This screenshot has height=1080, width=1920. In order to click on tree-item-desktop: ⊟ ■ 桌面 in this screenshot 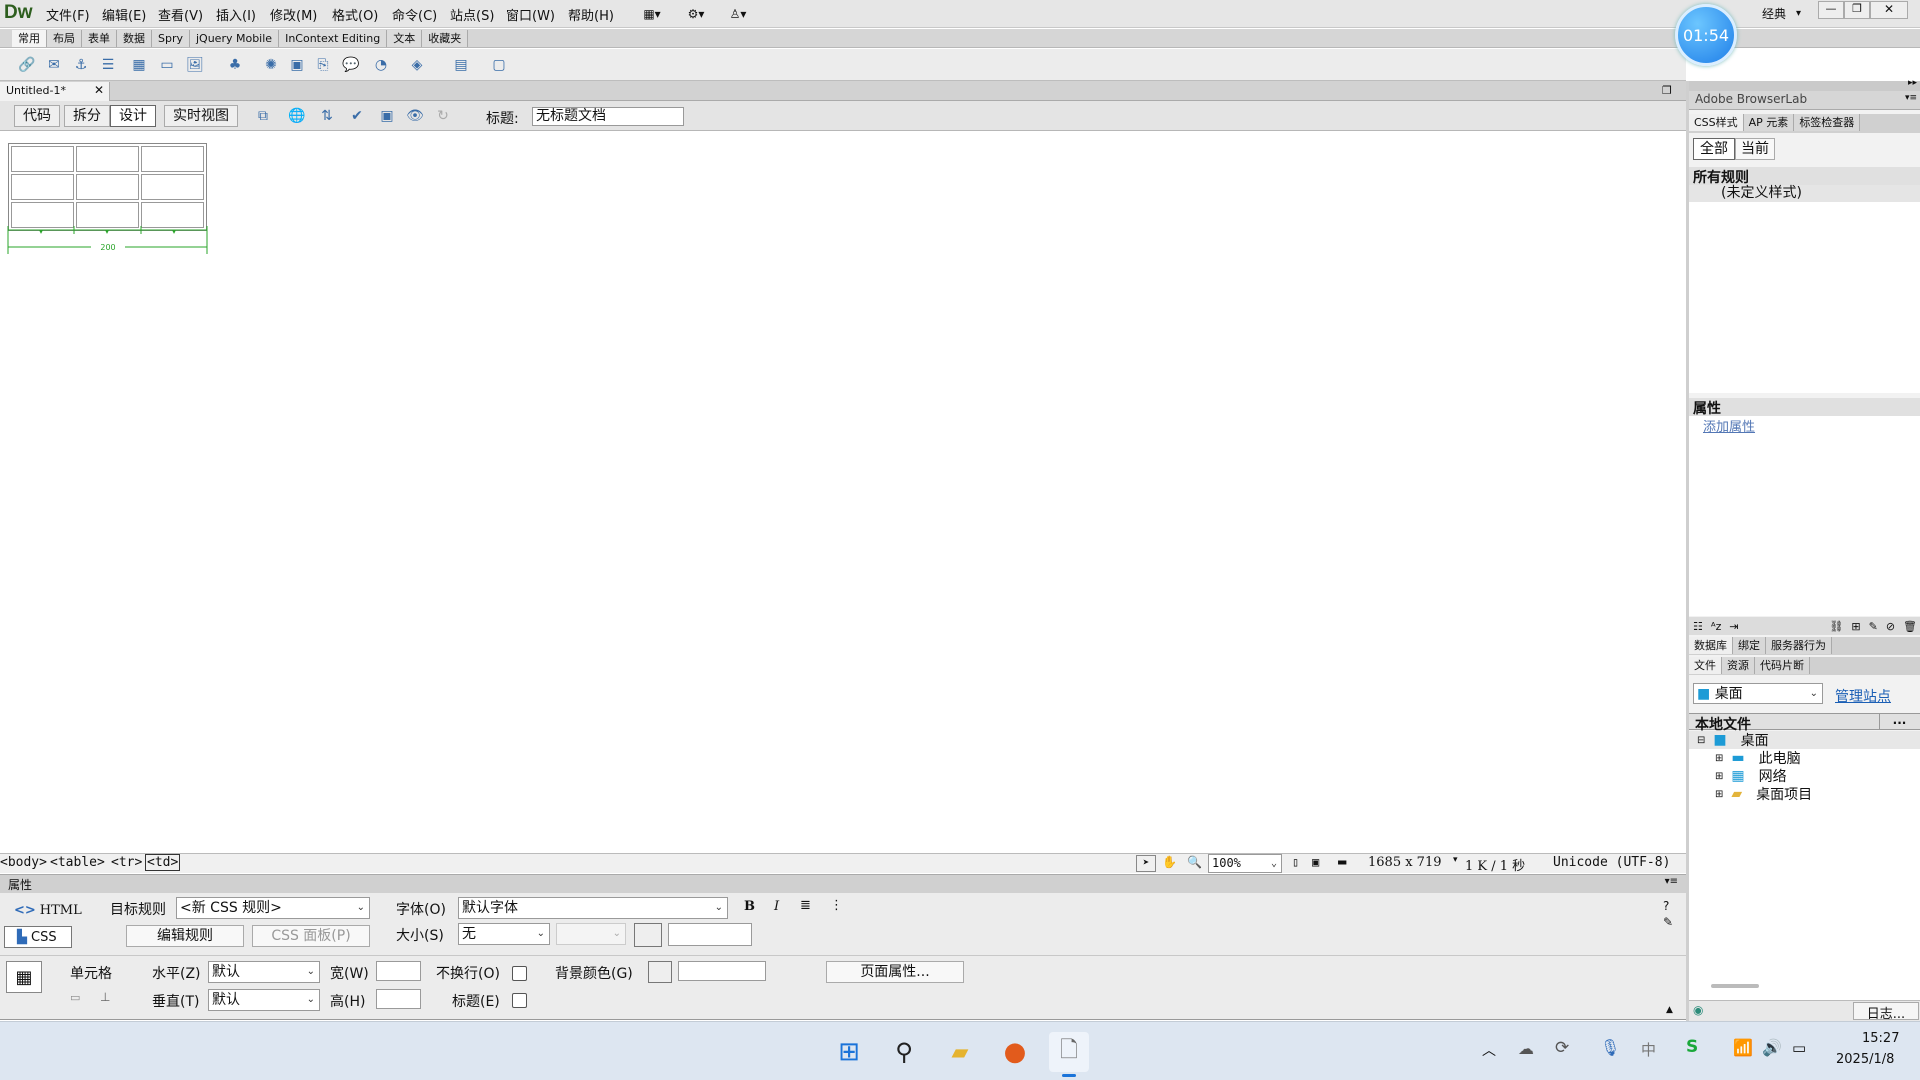, I will do `click(1804, 740)`.